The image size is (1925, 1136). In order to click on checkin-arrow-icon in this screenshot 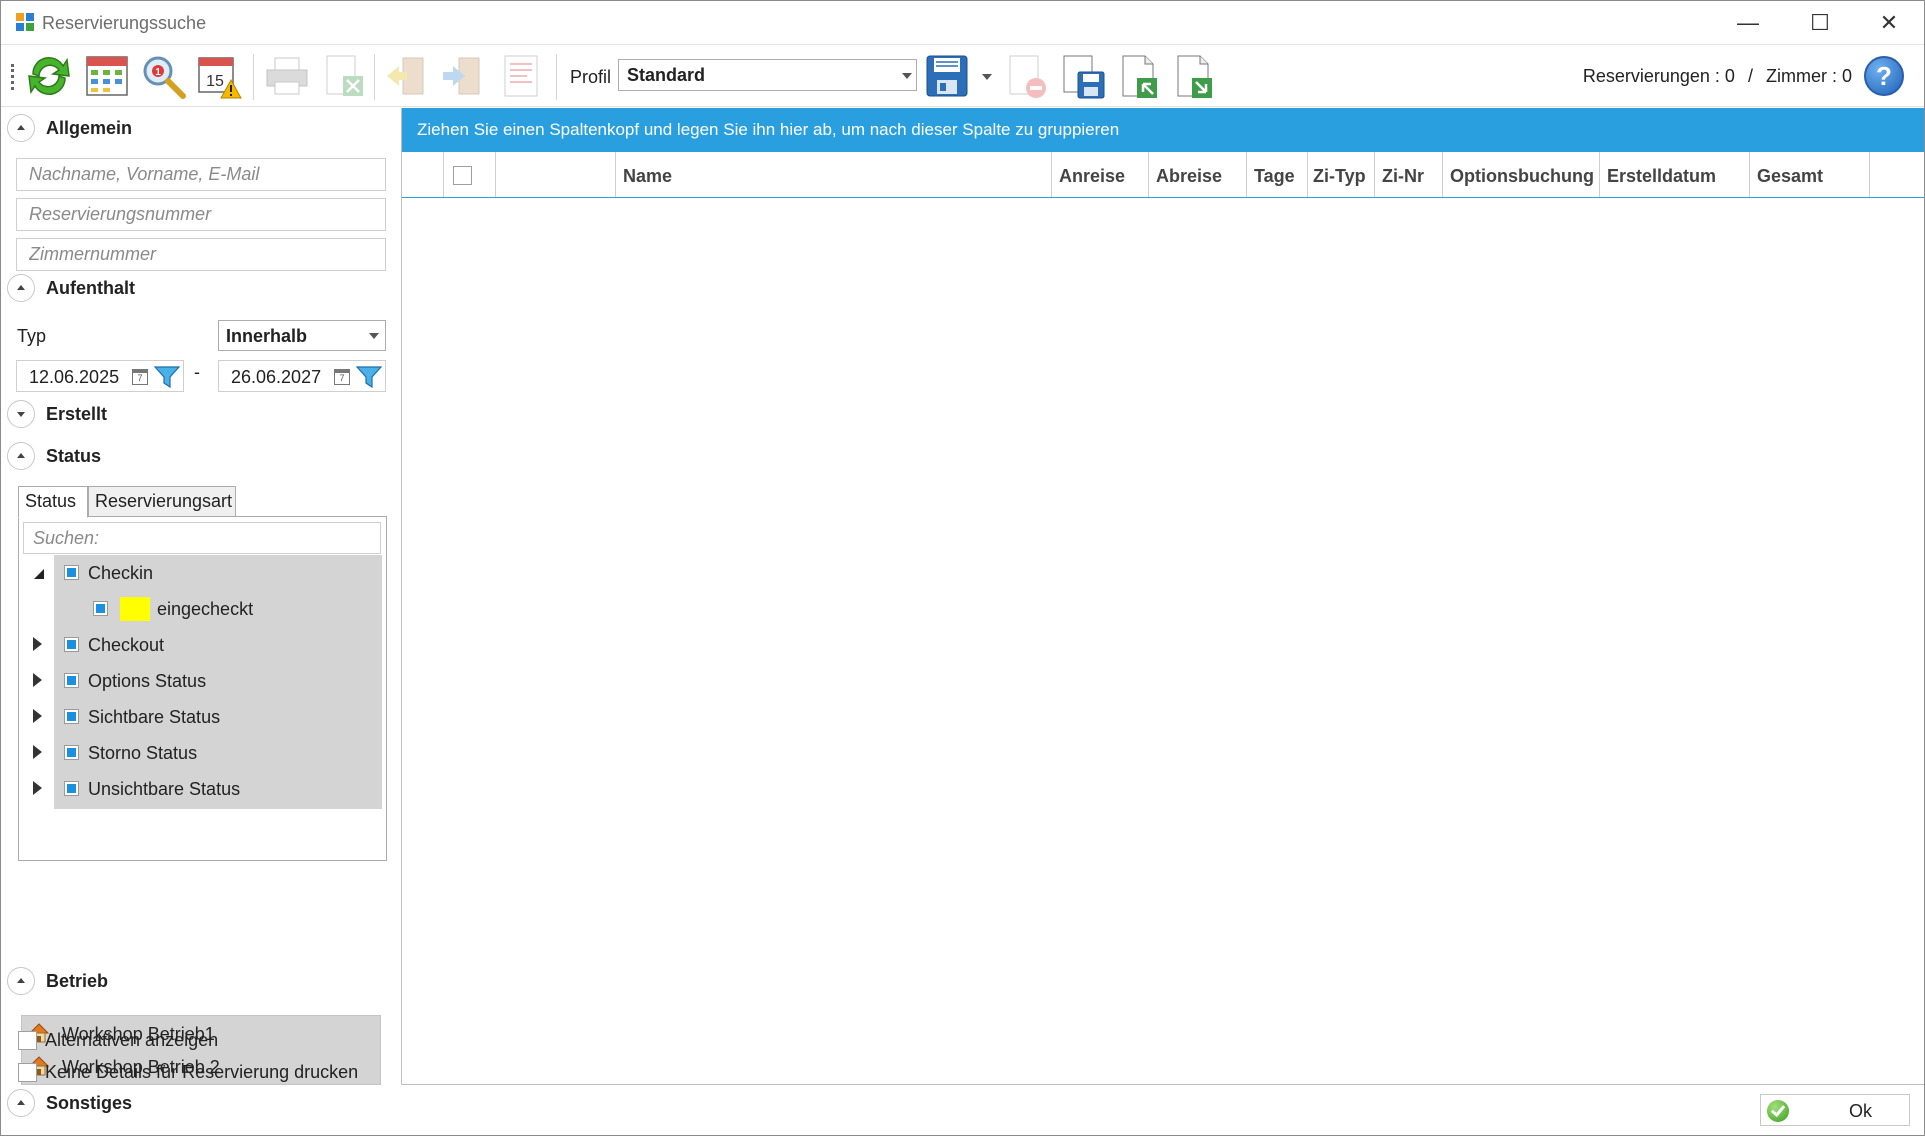, I will do `click(407, 76)`.